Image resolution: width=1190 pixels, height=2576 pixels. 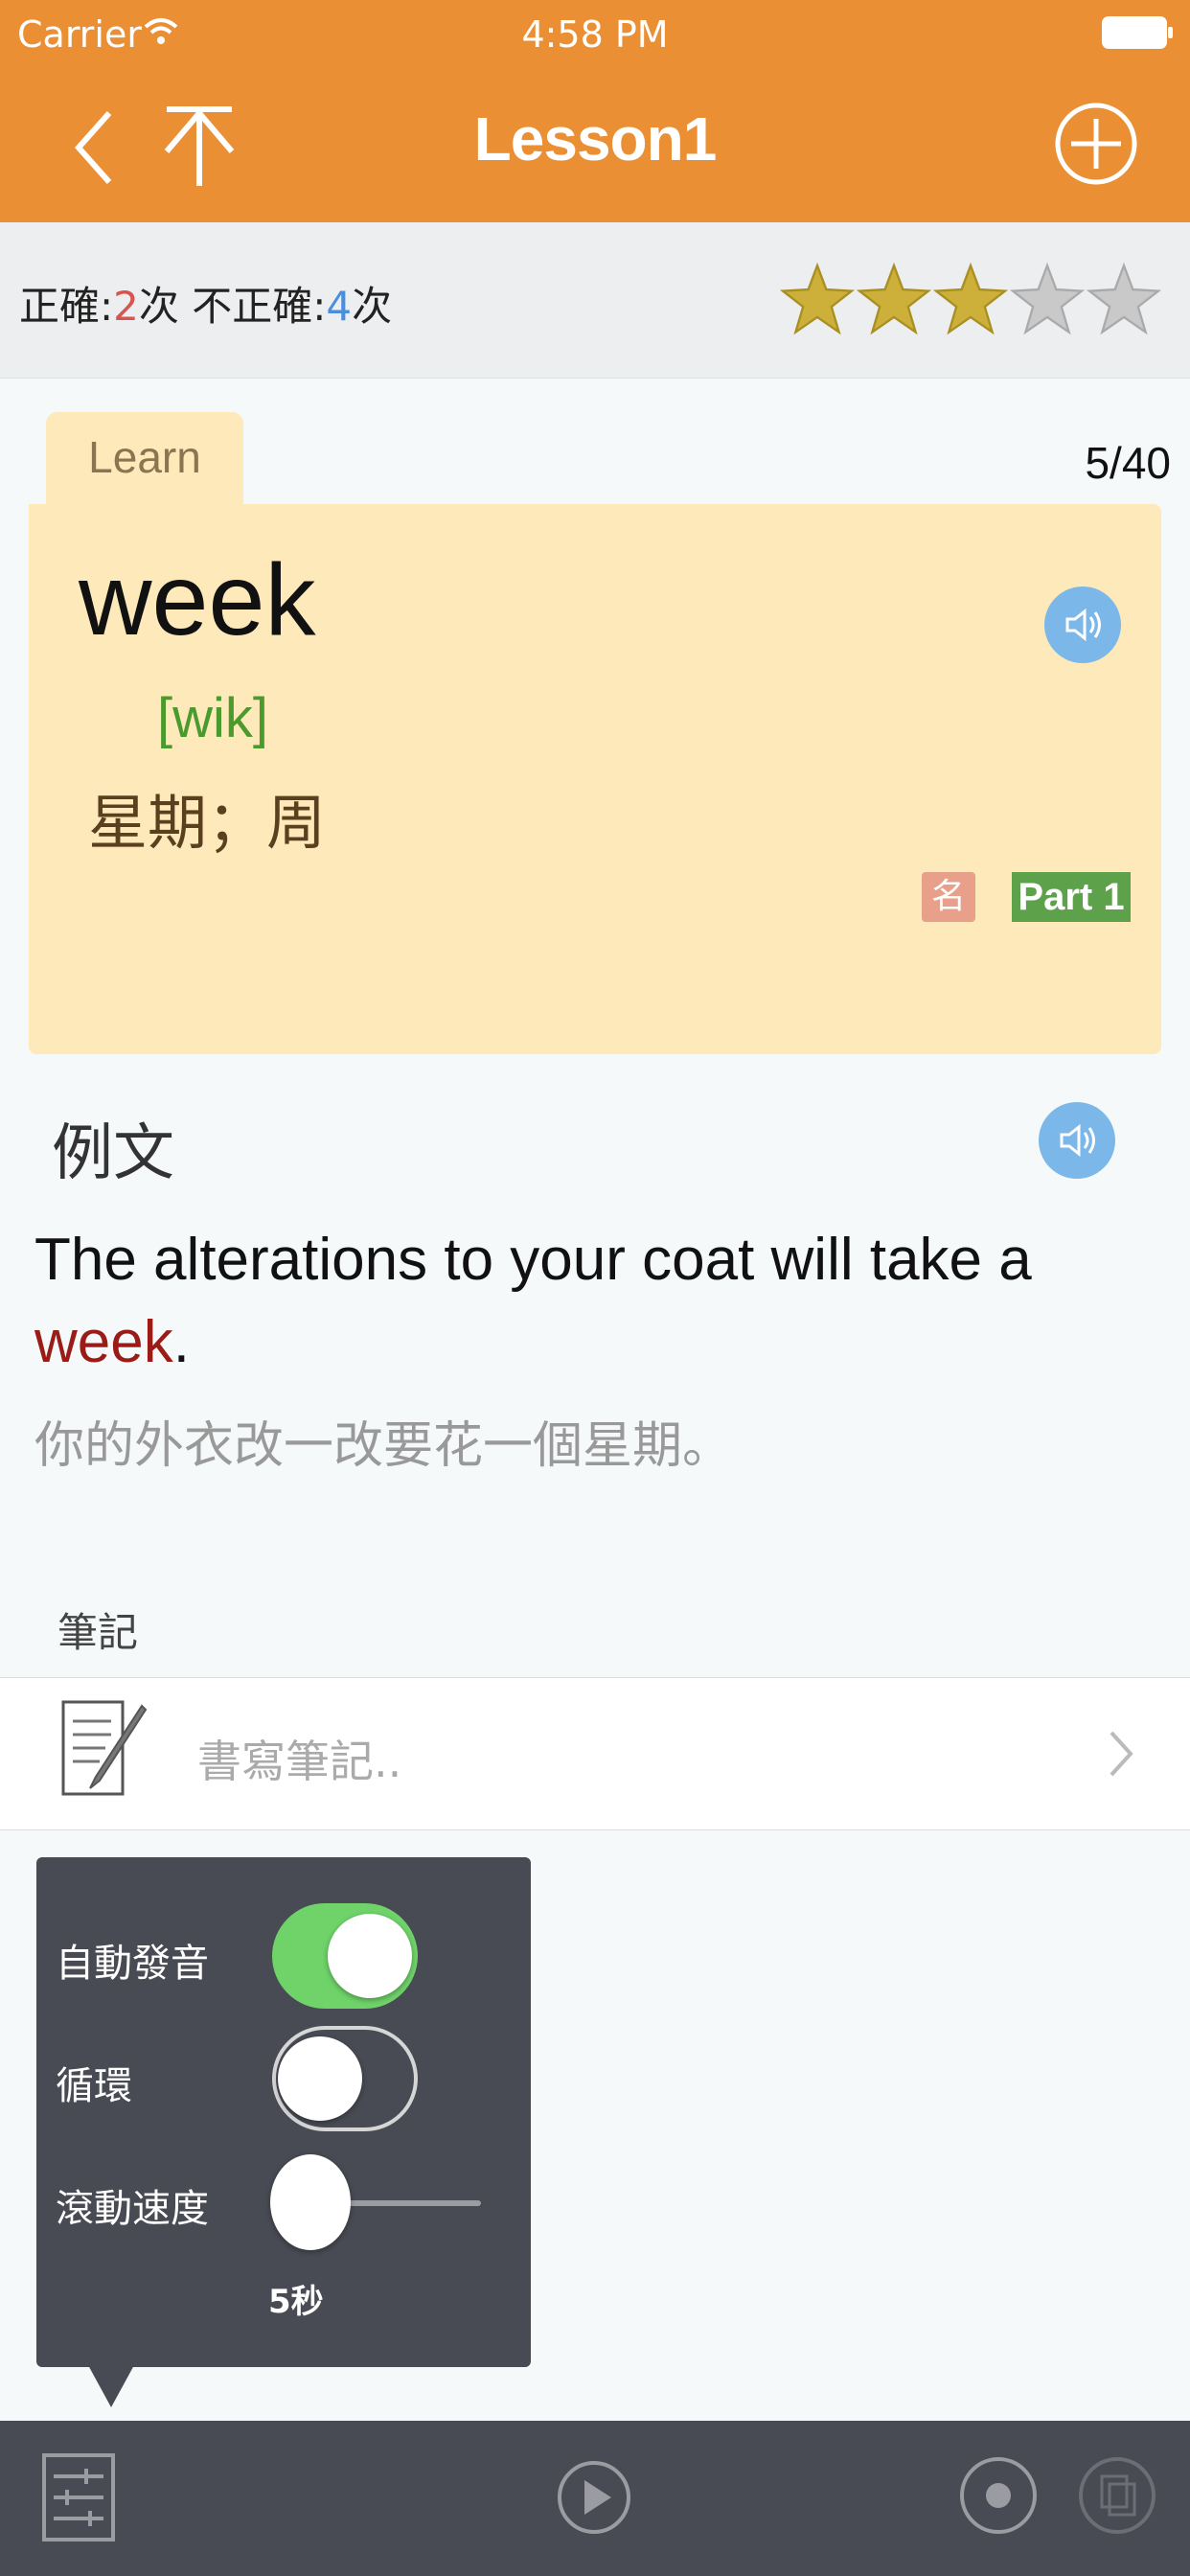 I want to click on example-text: ., so click(x=181, y=1342).